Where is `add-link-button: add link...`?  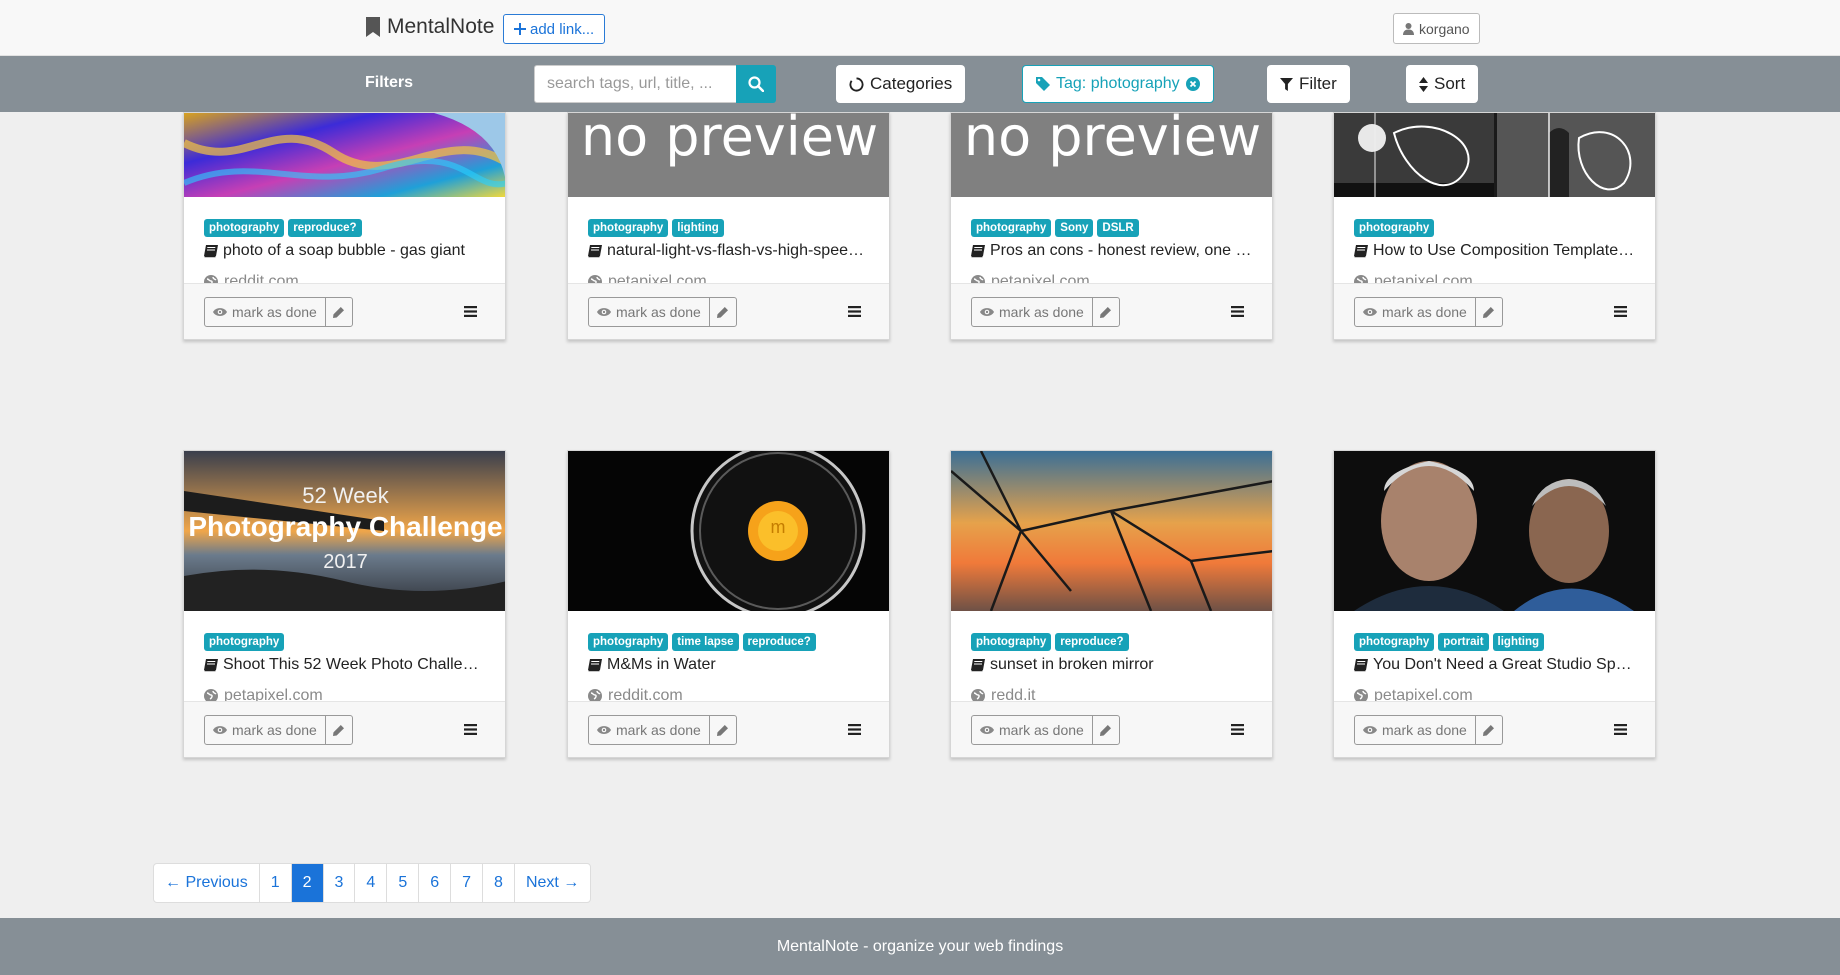
add-link-button: add link... is located at coordinates (554, 29).